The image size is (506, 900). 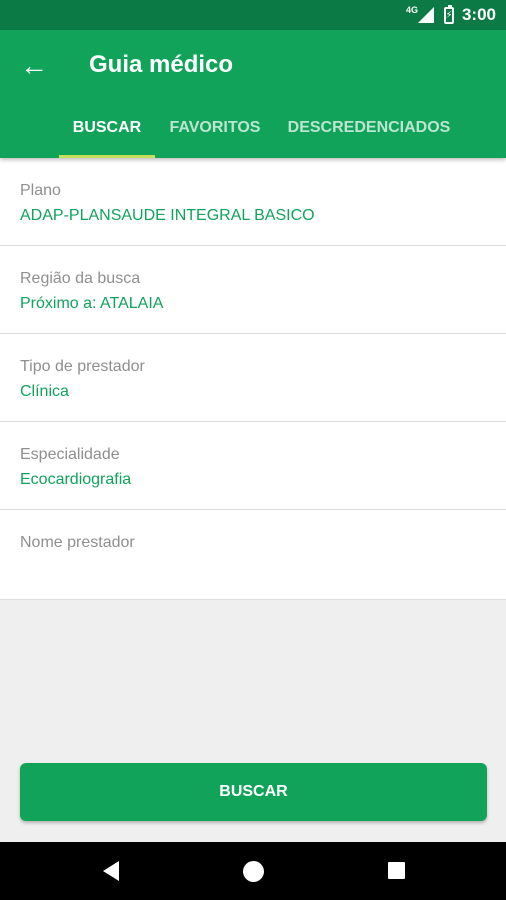 What do you see at coordinates (369, 128) in the screenshot?
I see `tab-descredenciados: DESCREDENCIADOS` at bounding box center [369, 128].